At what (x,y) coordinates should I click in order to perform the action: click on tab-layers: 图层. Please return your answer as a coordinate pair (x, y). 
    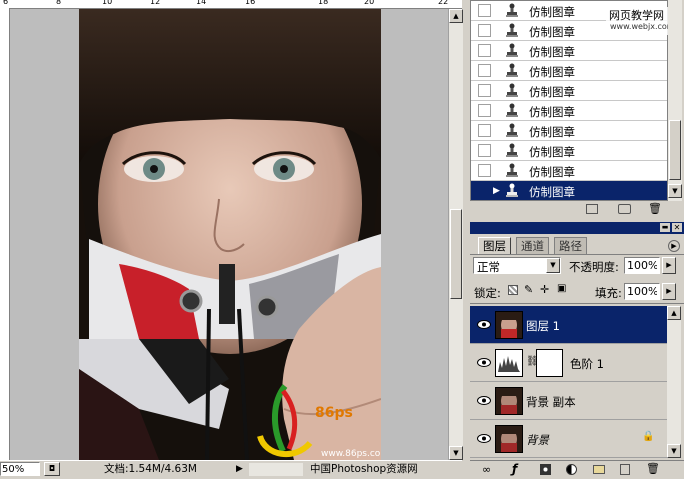
    Looking at the image, I should click on (494, 246).